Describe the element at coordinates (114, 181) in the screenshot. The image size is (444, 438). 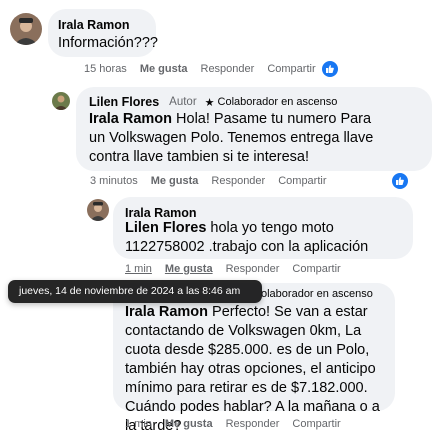
I see `comment-time: 3 minutos` at that location.